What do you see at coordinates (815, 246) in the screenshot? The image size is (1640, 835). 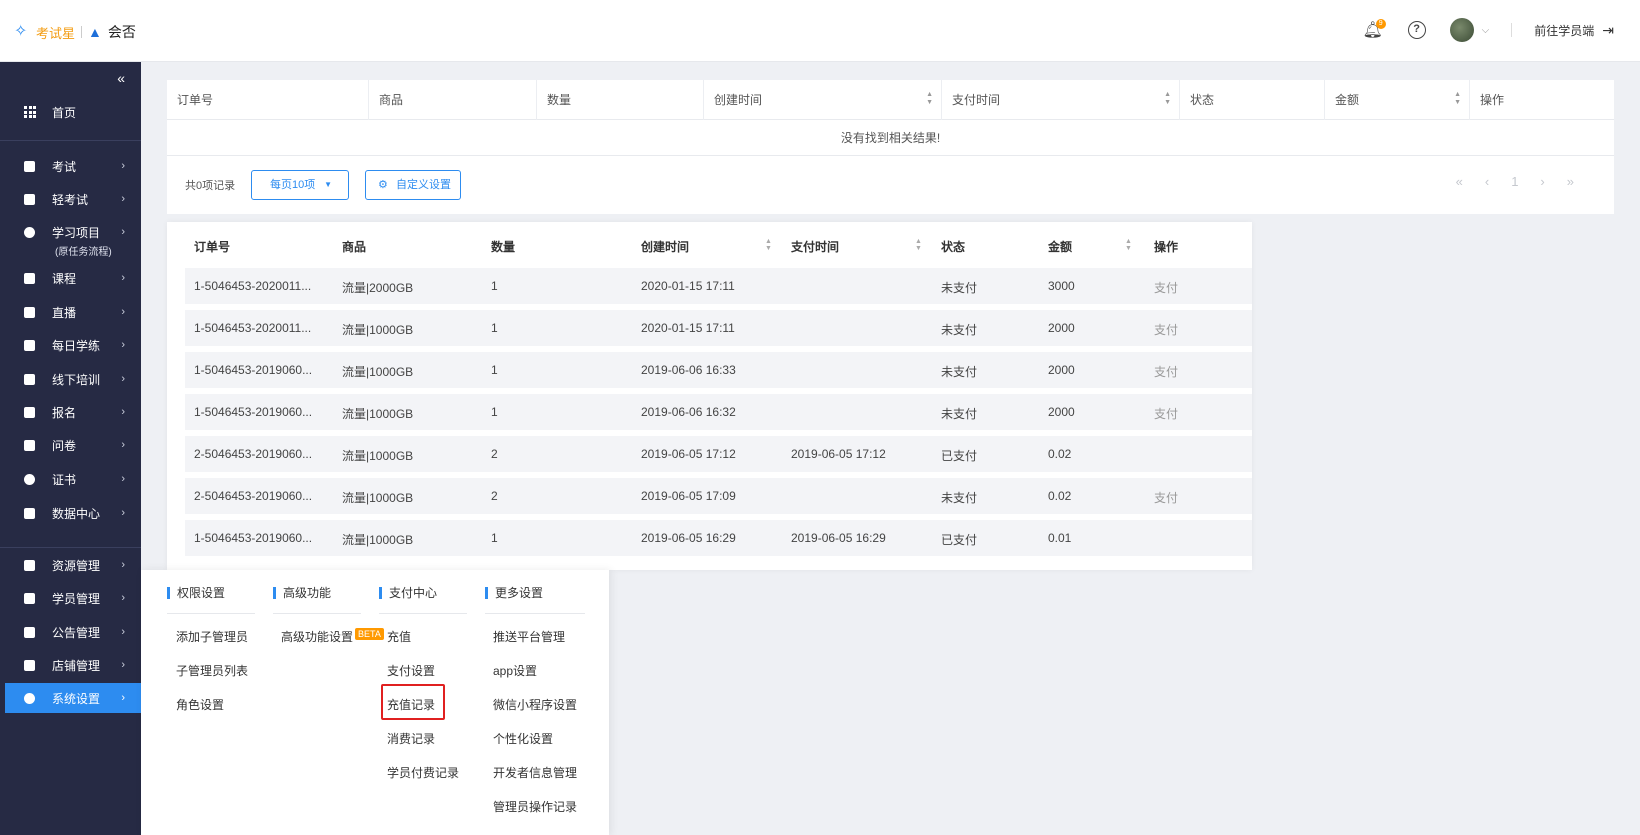 I see `column-header: 支付时间` at bounding box center [815, 246].